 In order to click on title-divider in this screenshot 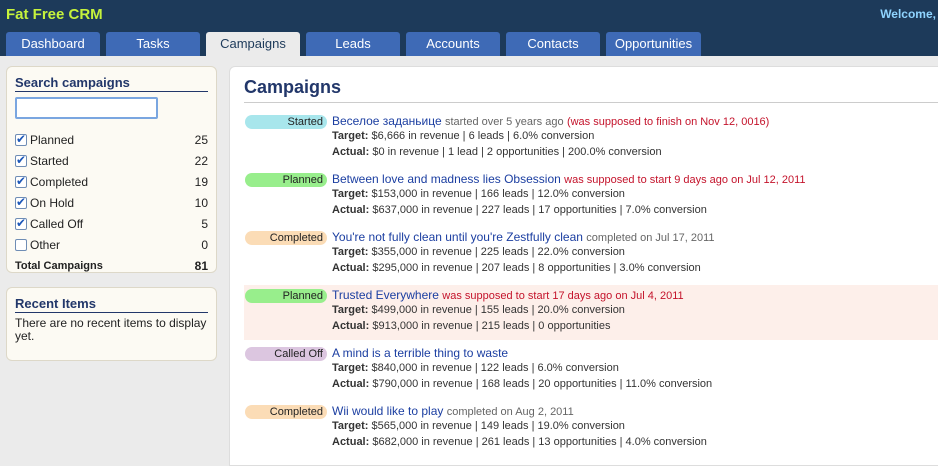, I will do `click(591, 102)`.